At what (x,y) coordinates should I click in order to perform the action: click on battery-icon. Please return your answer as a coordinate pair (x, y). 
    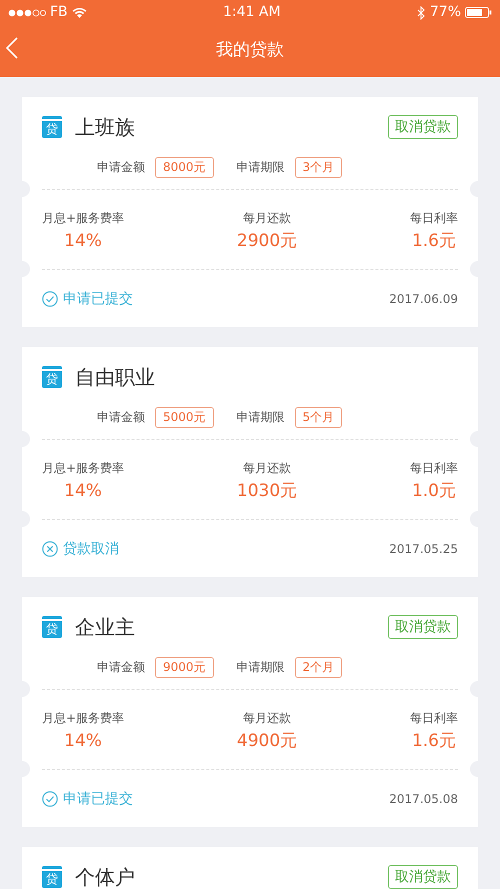
    Looking at the image, I should click on (478, 12).